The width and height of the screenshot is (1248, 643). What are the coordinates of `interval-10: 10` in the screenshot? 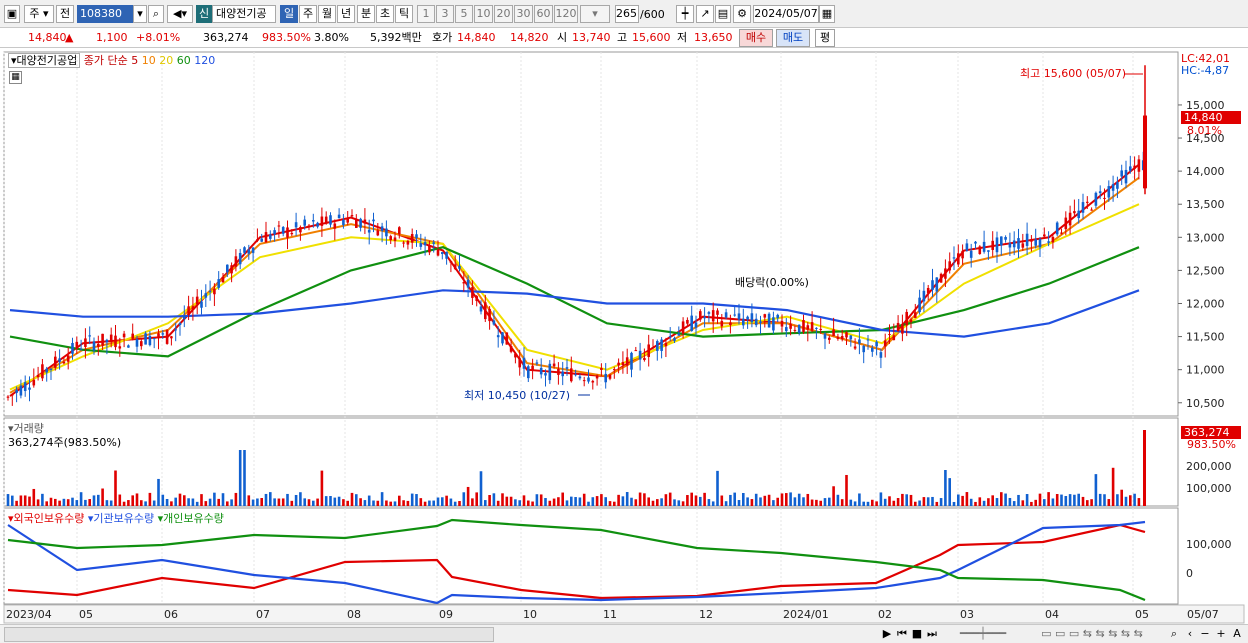 It's located at (483, 14).